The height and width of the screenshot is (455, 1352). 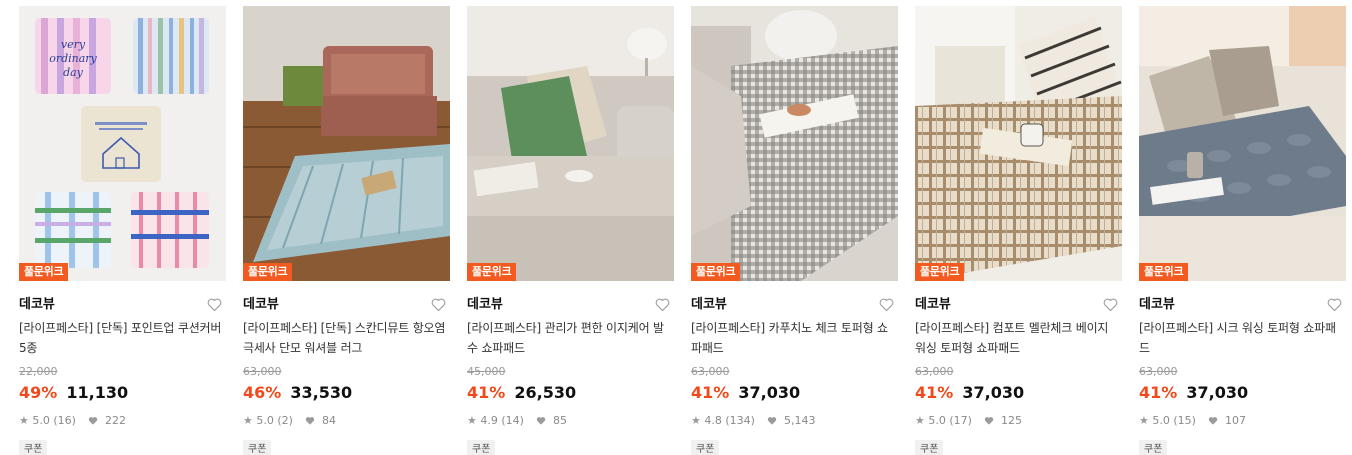 I want to click on product-title: [라이프페스타] 카푸치노 체크 토퍼형 쇼파패드, so click(x=794, y=338).